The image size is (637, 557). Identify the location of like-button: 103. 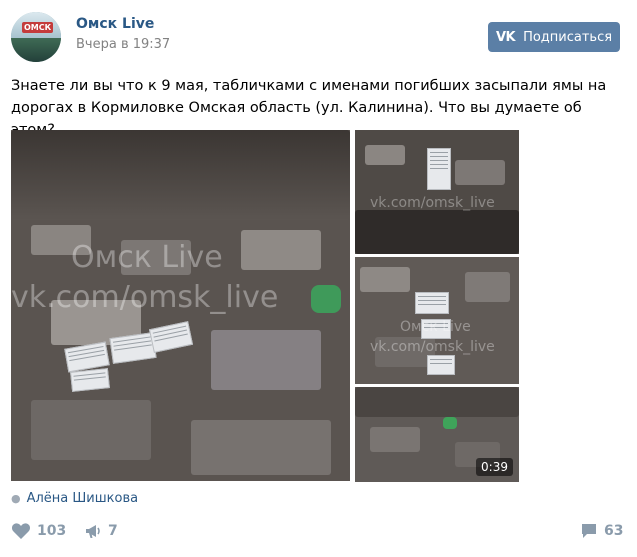
(38, 531).